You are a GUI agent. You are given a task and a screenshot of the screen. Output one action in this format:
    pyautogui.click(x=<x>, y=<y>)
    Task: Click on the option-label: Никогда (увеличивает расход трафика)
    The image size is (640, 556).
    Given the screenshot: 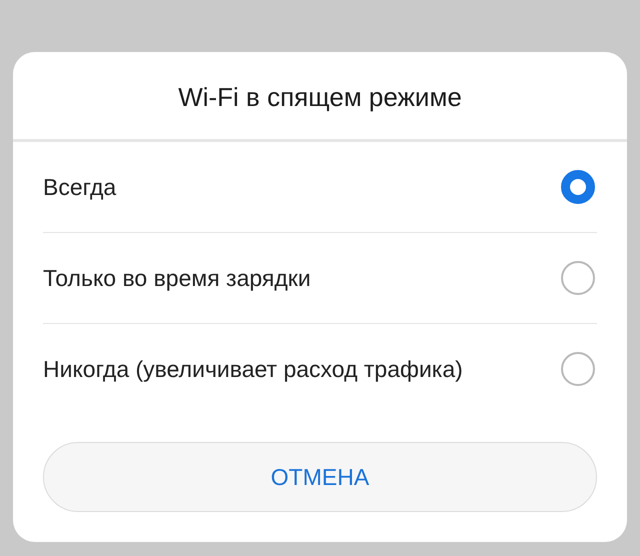 What is the action you would take?
    pyautogui.click(x=253, y=369)
    